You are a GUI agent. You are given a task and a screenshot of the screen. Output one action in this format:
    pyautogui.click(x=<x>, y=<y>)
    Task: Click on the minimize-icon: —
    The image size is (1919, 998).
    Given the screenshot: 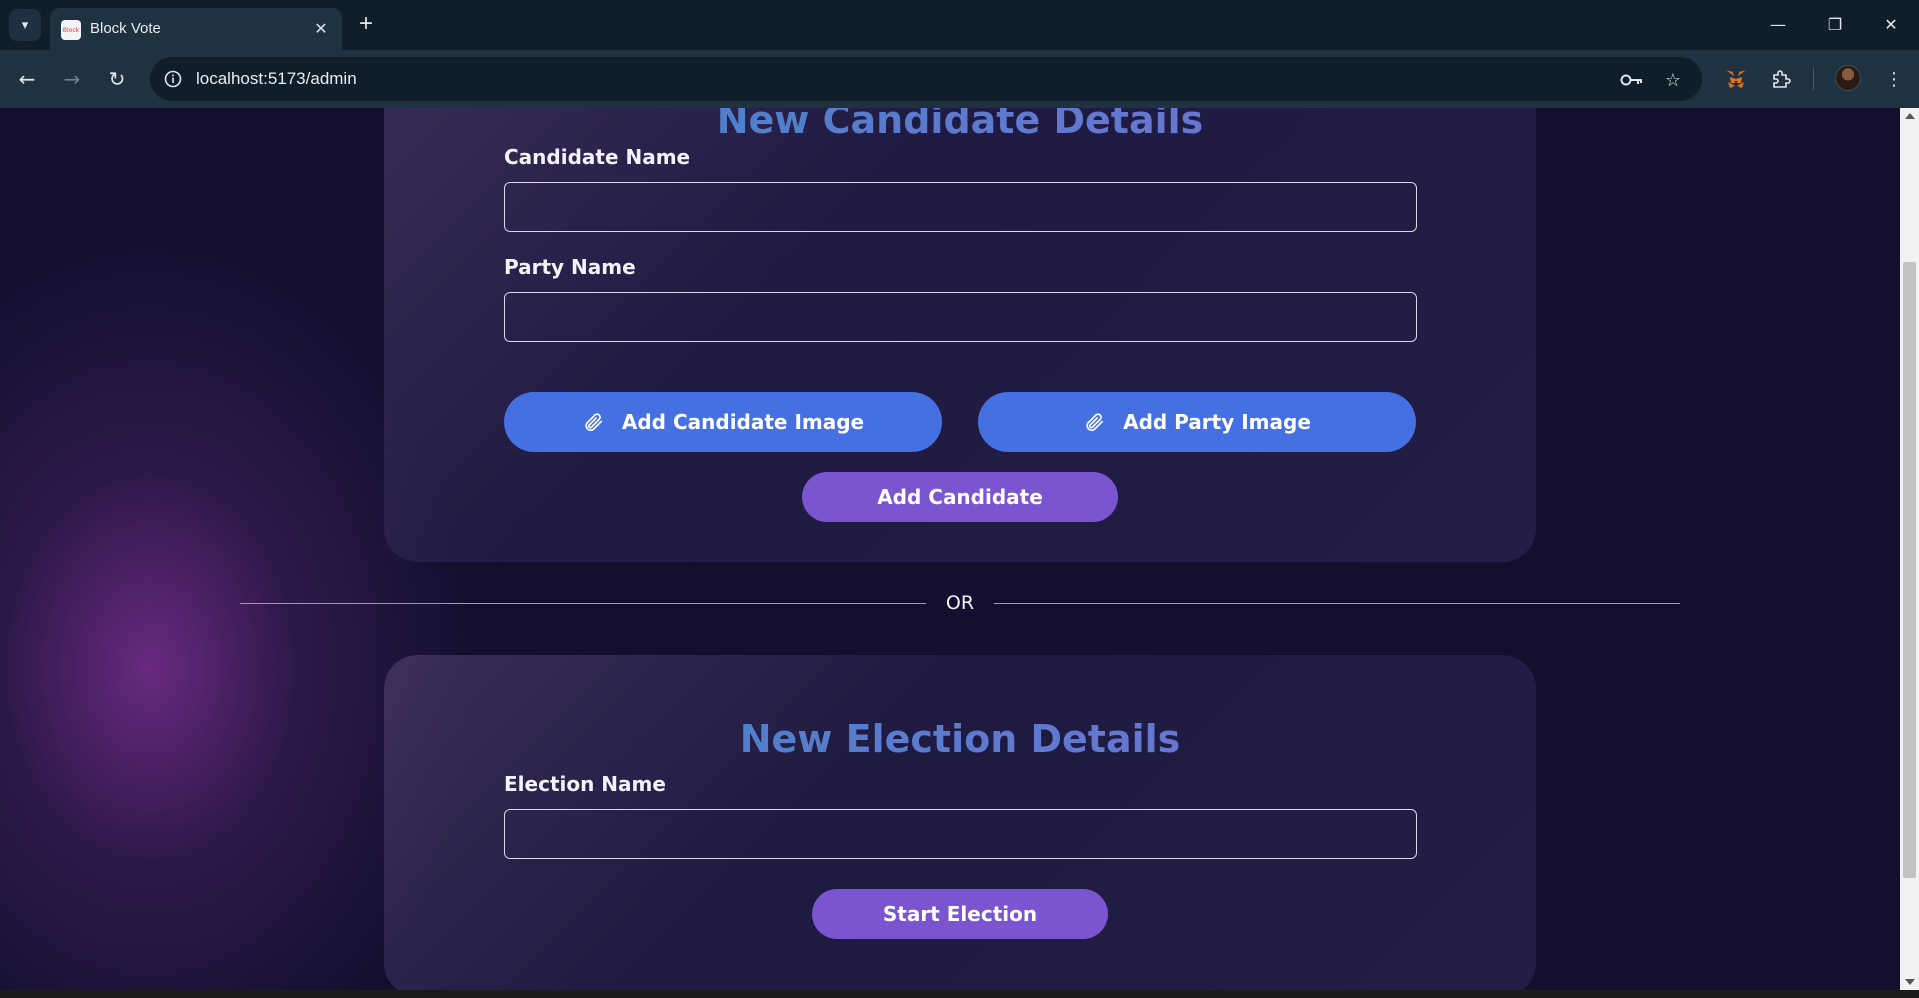 What is the action you would take?
    pyautogui.click(x=1778, y=24)
    